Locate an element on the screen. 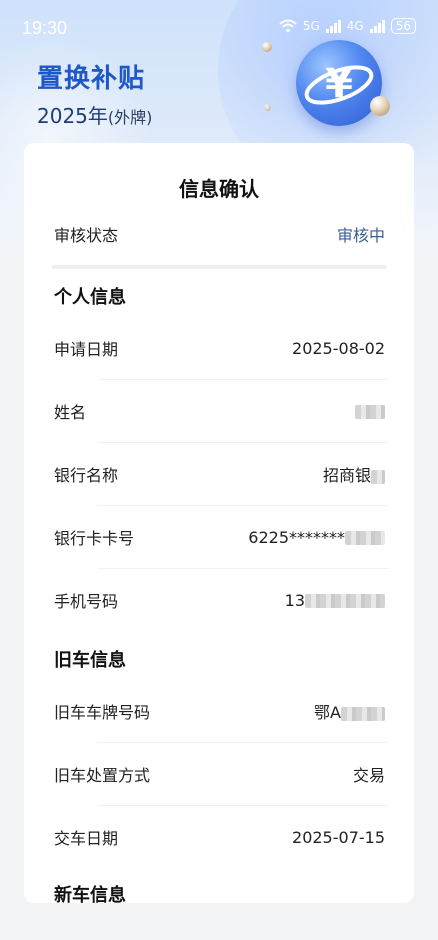 The height and width of the screenshot is (940, 438). old-plate-row: 旧车车牌号码 鄂A is located at coordinates (219, 711).